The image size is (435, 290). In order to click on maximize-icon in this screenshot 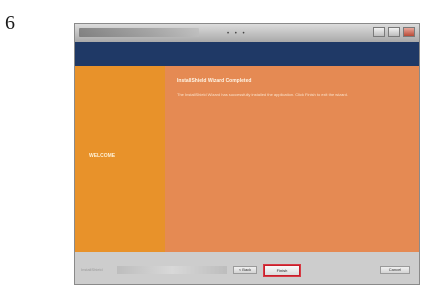, I will do `click(394, 32)`.